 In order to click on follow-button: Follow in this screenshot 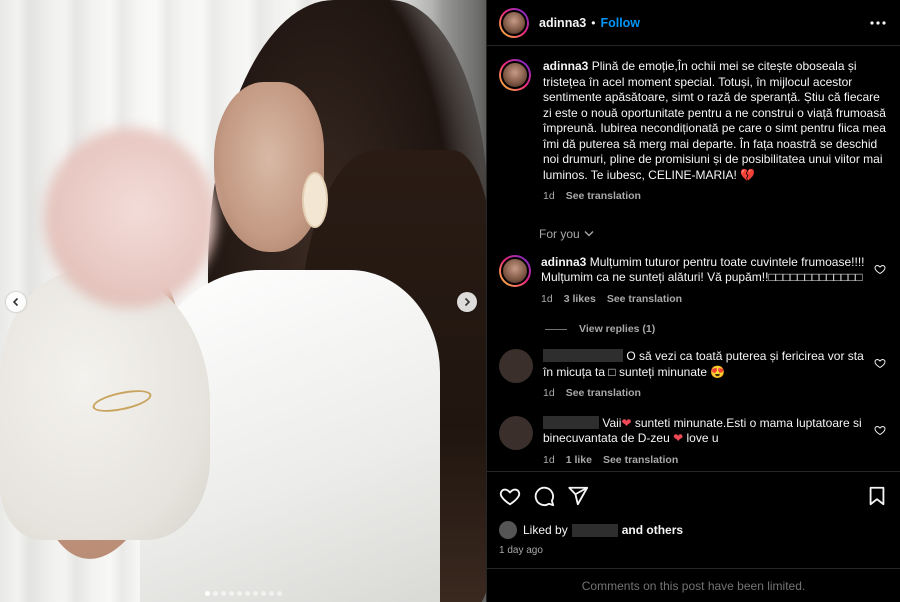, I will do `click(620, 23)`.